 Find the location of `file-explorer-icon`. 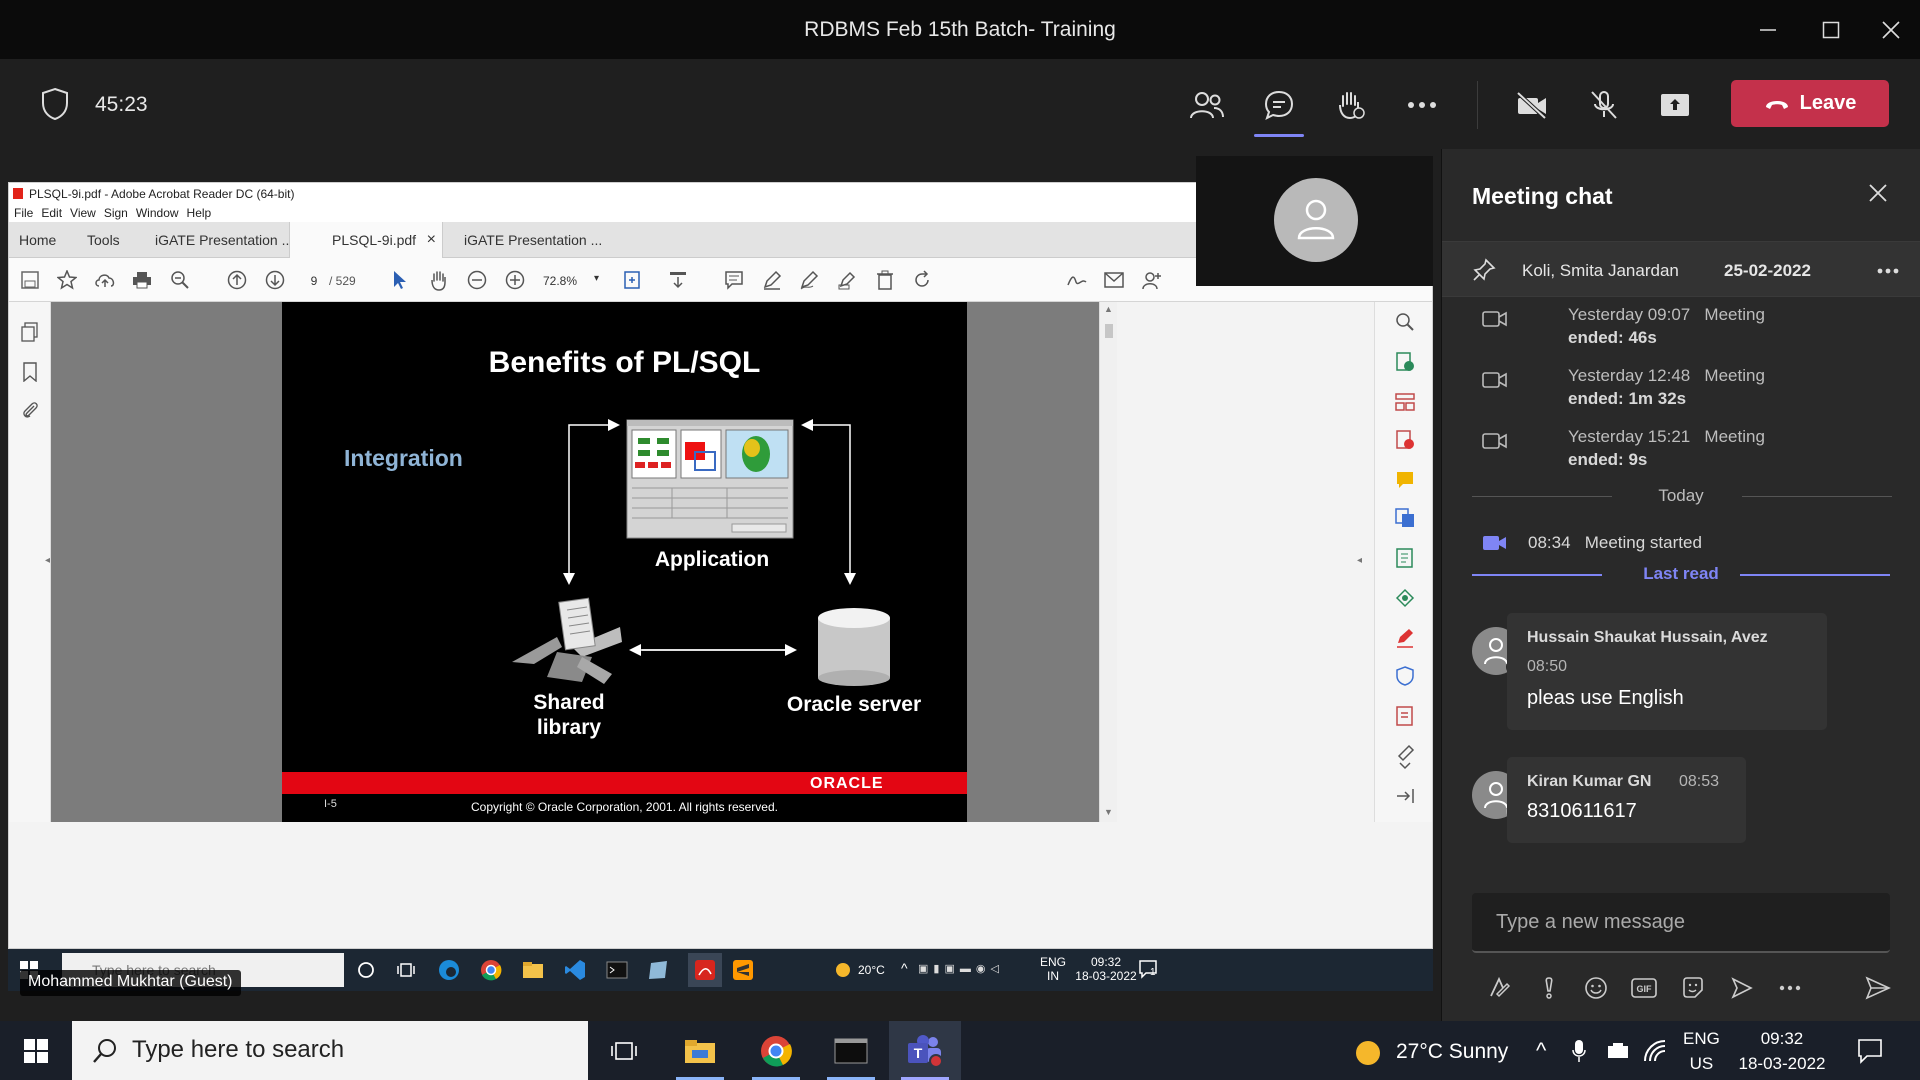

file-explorer-icon is located at coordinates (533, 970).